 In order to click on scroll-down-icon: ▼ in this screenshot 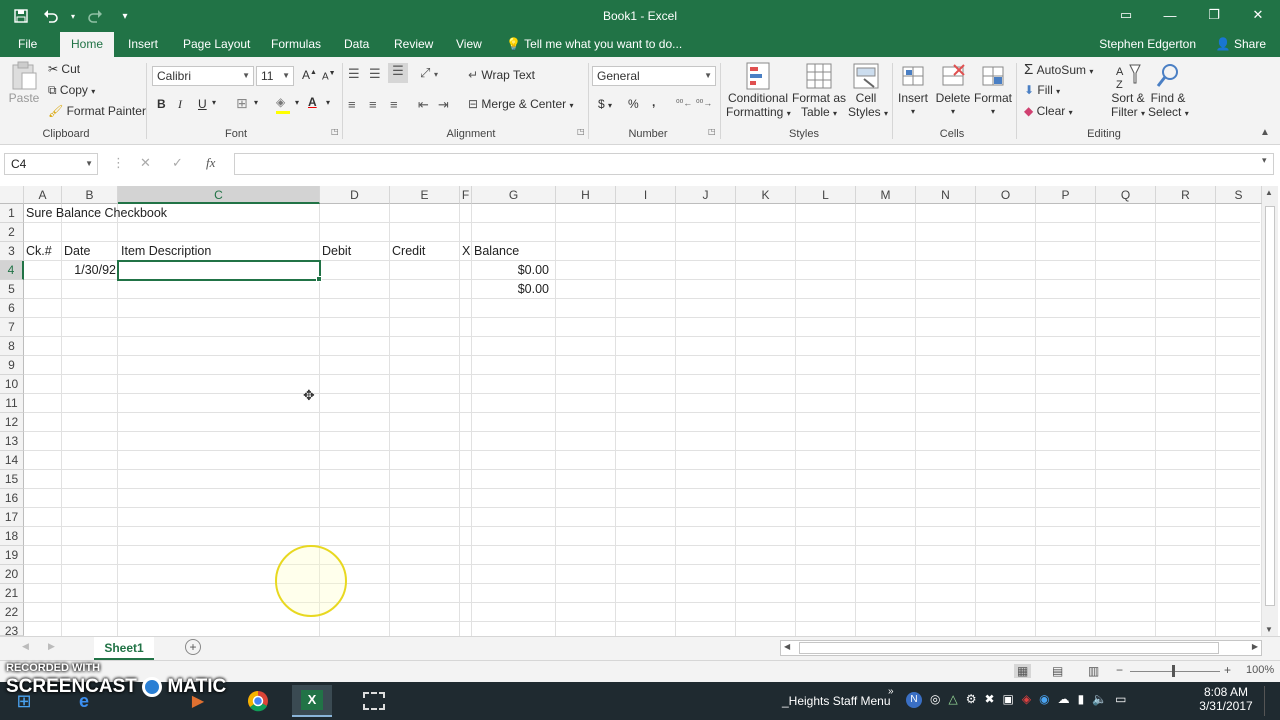, I will do `click(1269, 629)`.